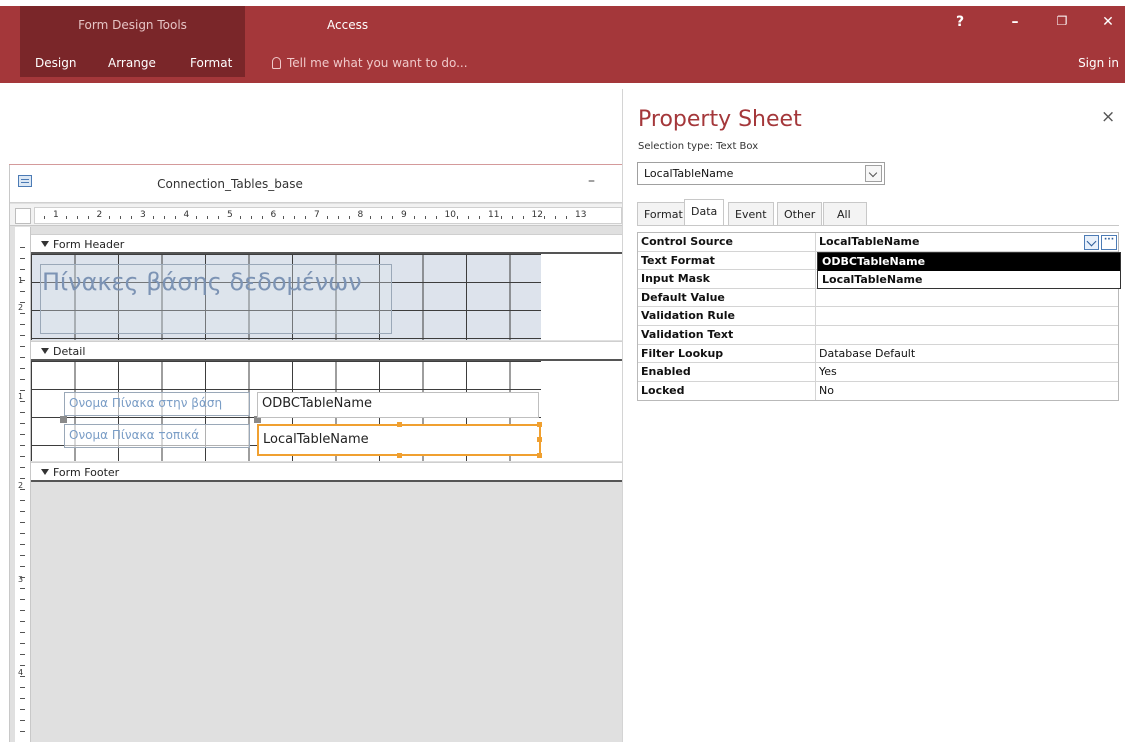 Image resolution: width=1125 pixels, height=742 pixels. I want to click on textbox-odbc-table: ODBCTableName, so click(398, 405).